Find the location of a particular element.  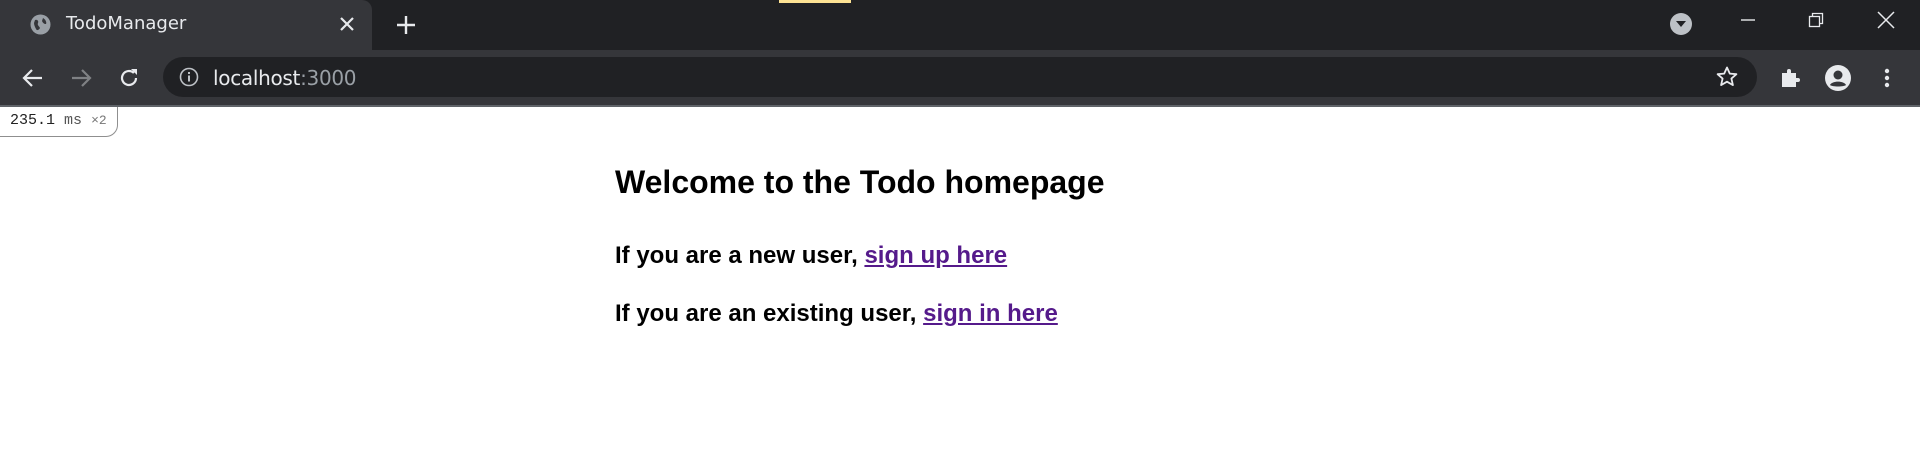

tab-strip-highlight is located at coordinates (815, 1).